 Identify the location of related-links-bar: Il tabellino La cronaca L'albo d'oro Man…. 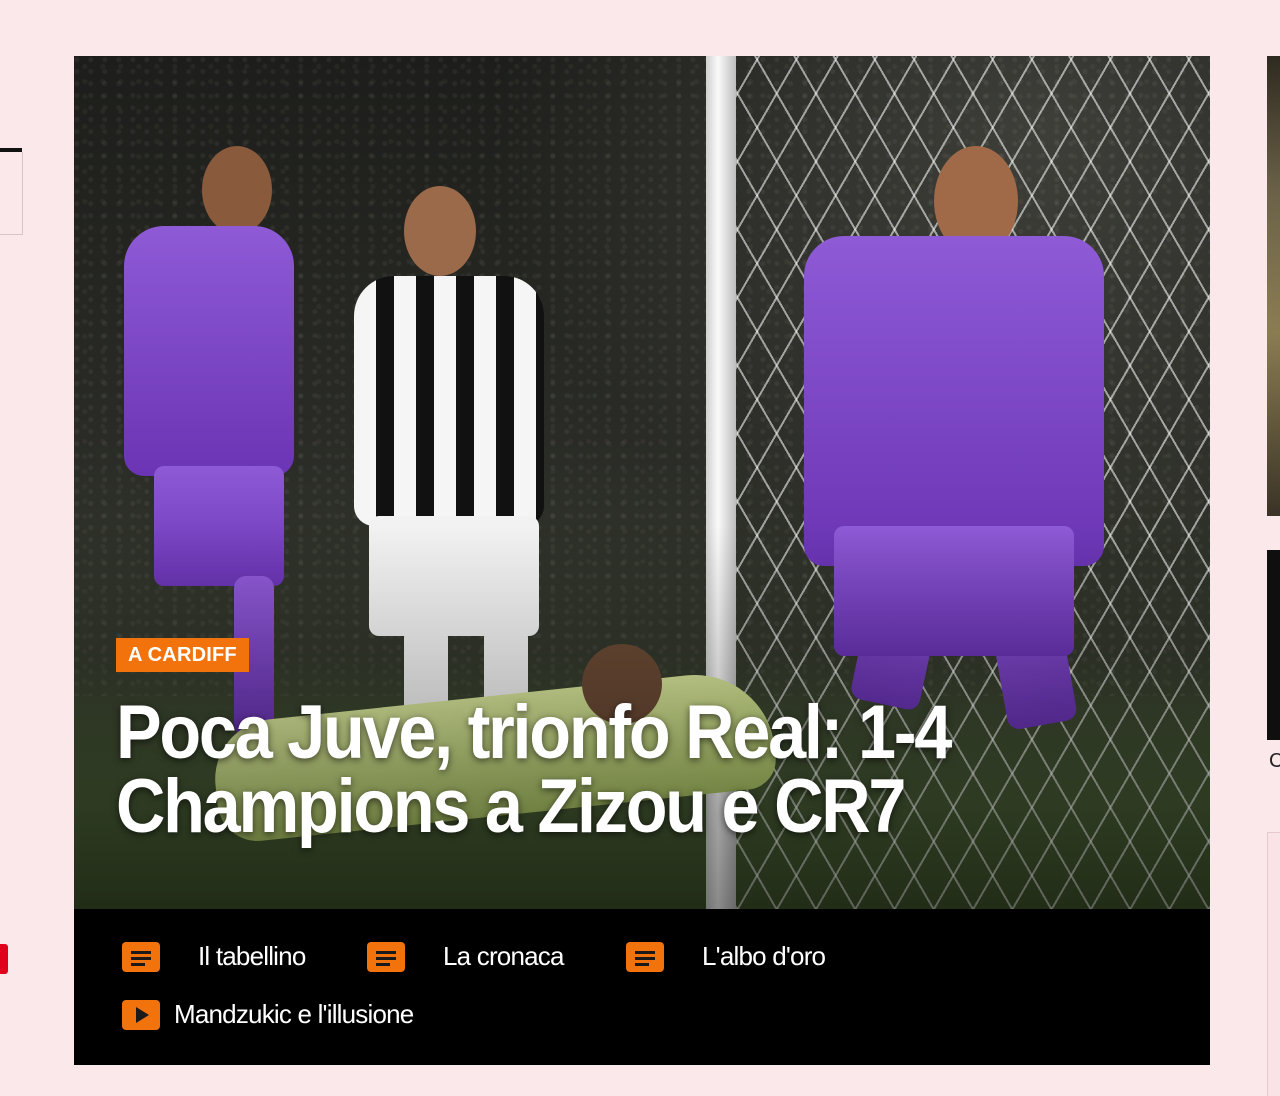
(642, 987).